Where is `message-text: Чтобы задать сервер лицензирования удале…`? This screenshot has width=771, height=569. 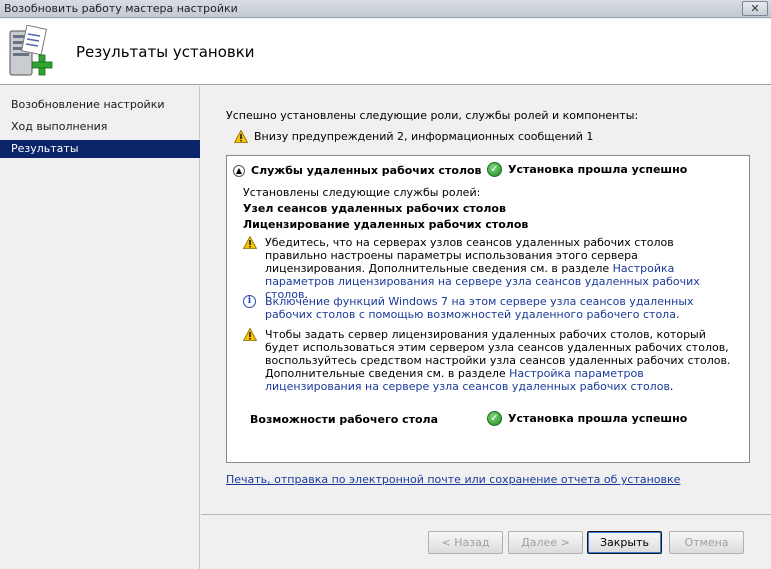 message-text: Чтобы задать сервер лицензирования удале… is located at coordinates (498, 354).